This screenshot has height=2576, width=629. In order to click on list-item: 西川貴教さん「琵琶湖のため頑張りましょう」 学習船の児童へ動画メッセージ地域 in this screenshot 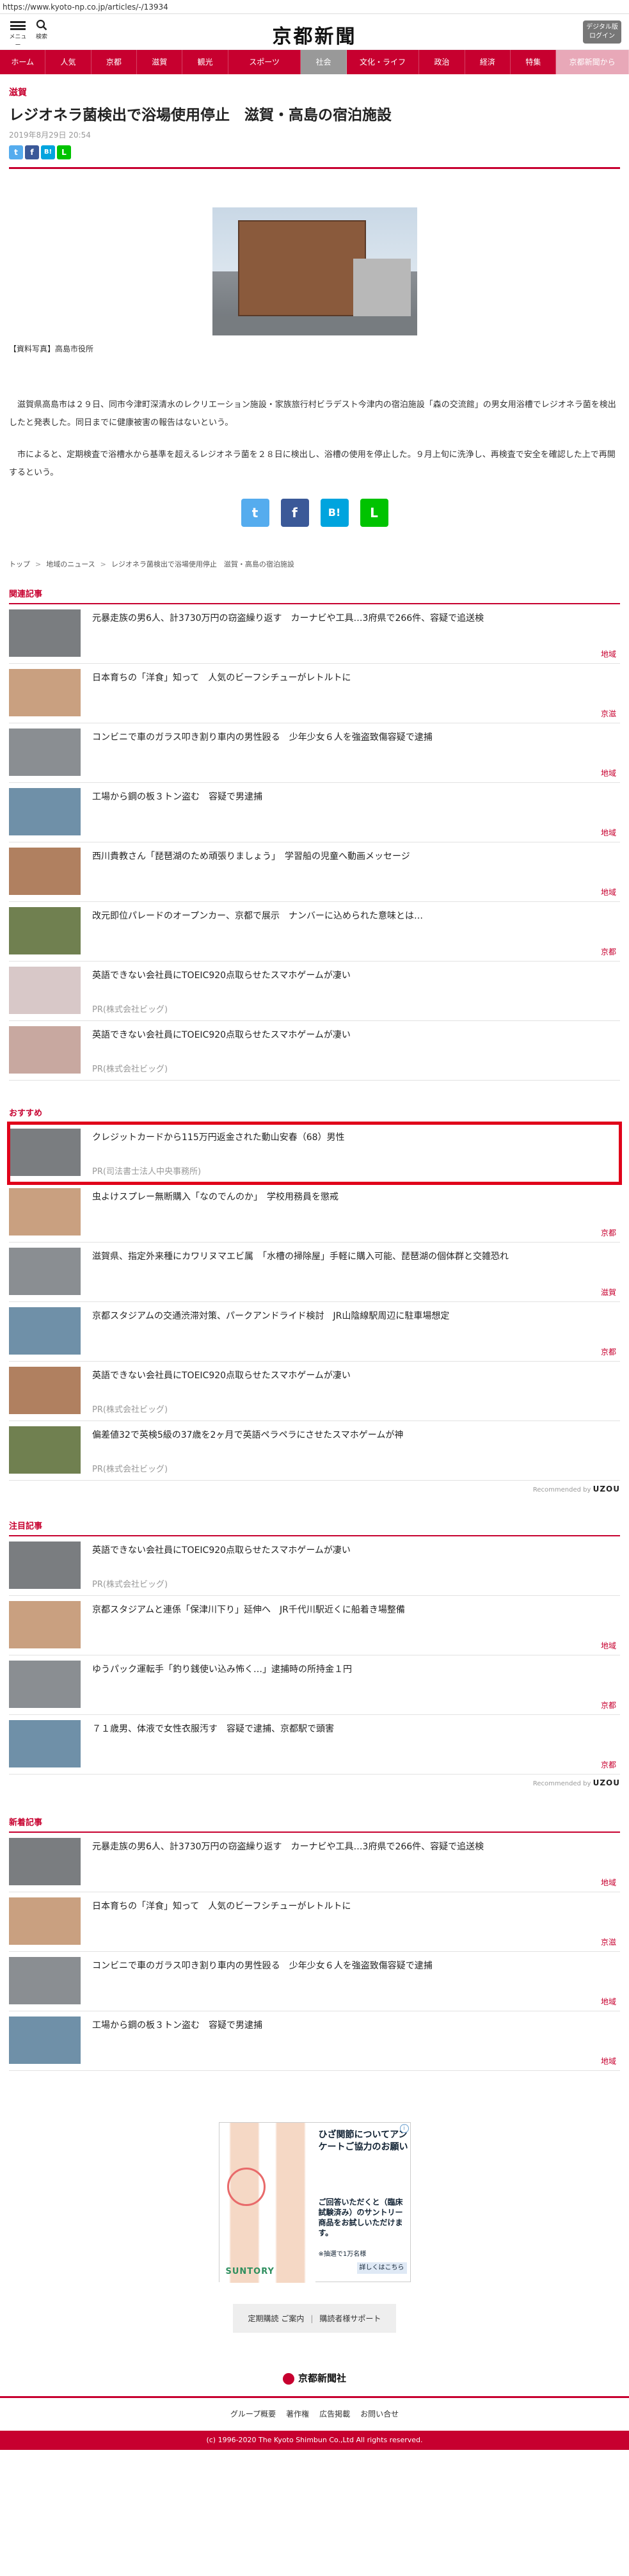, I will do `click(314, 872)`.